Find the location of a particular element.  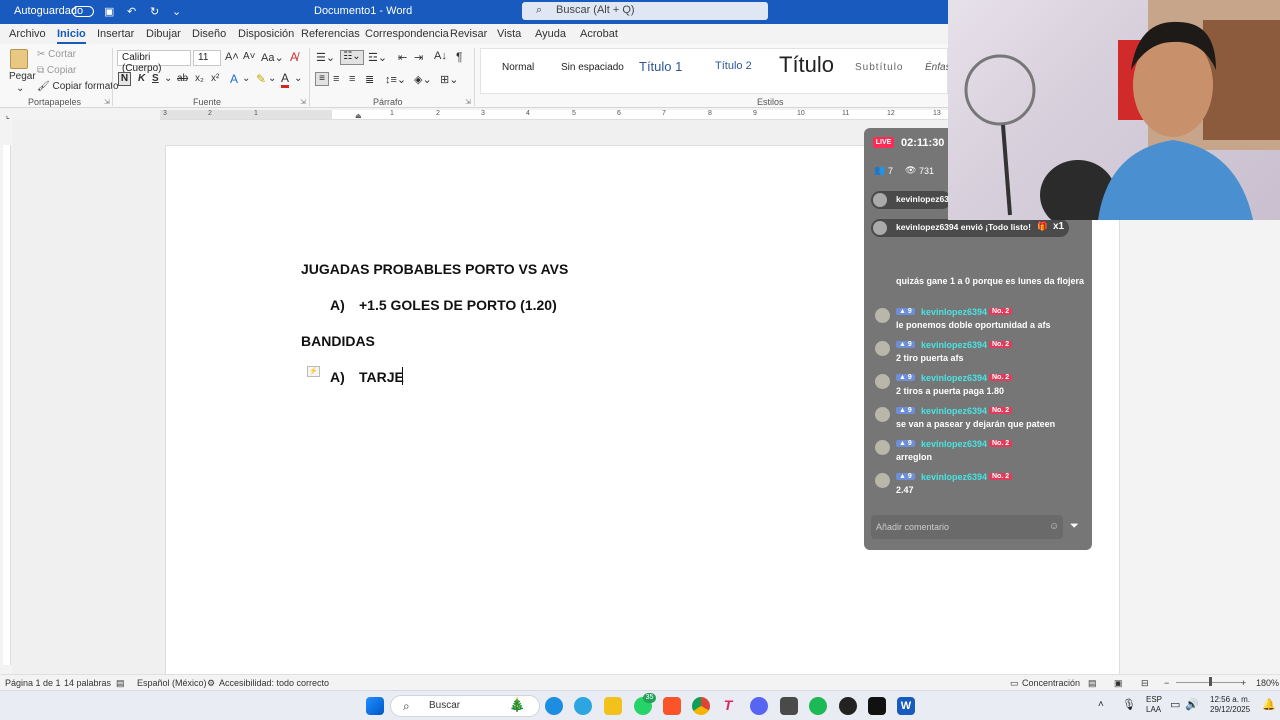

paragraph-launcher-icon: ⇲ is located at coordinates (468, 102).